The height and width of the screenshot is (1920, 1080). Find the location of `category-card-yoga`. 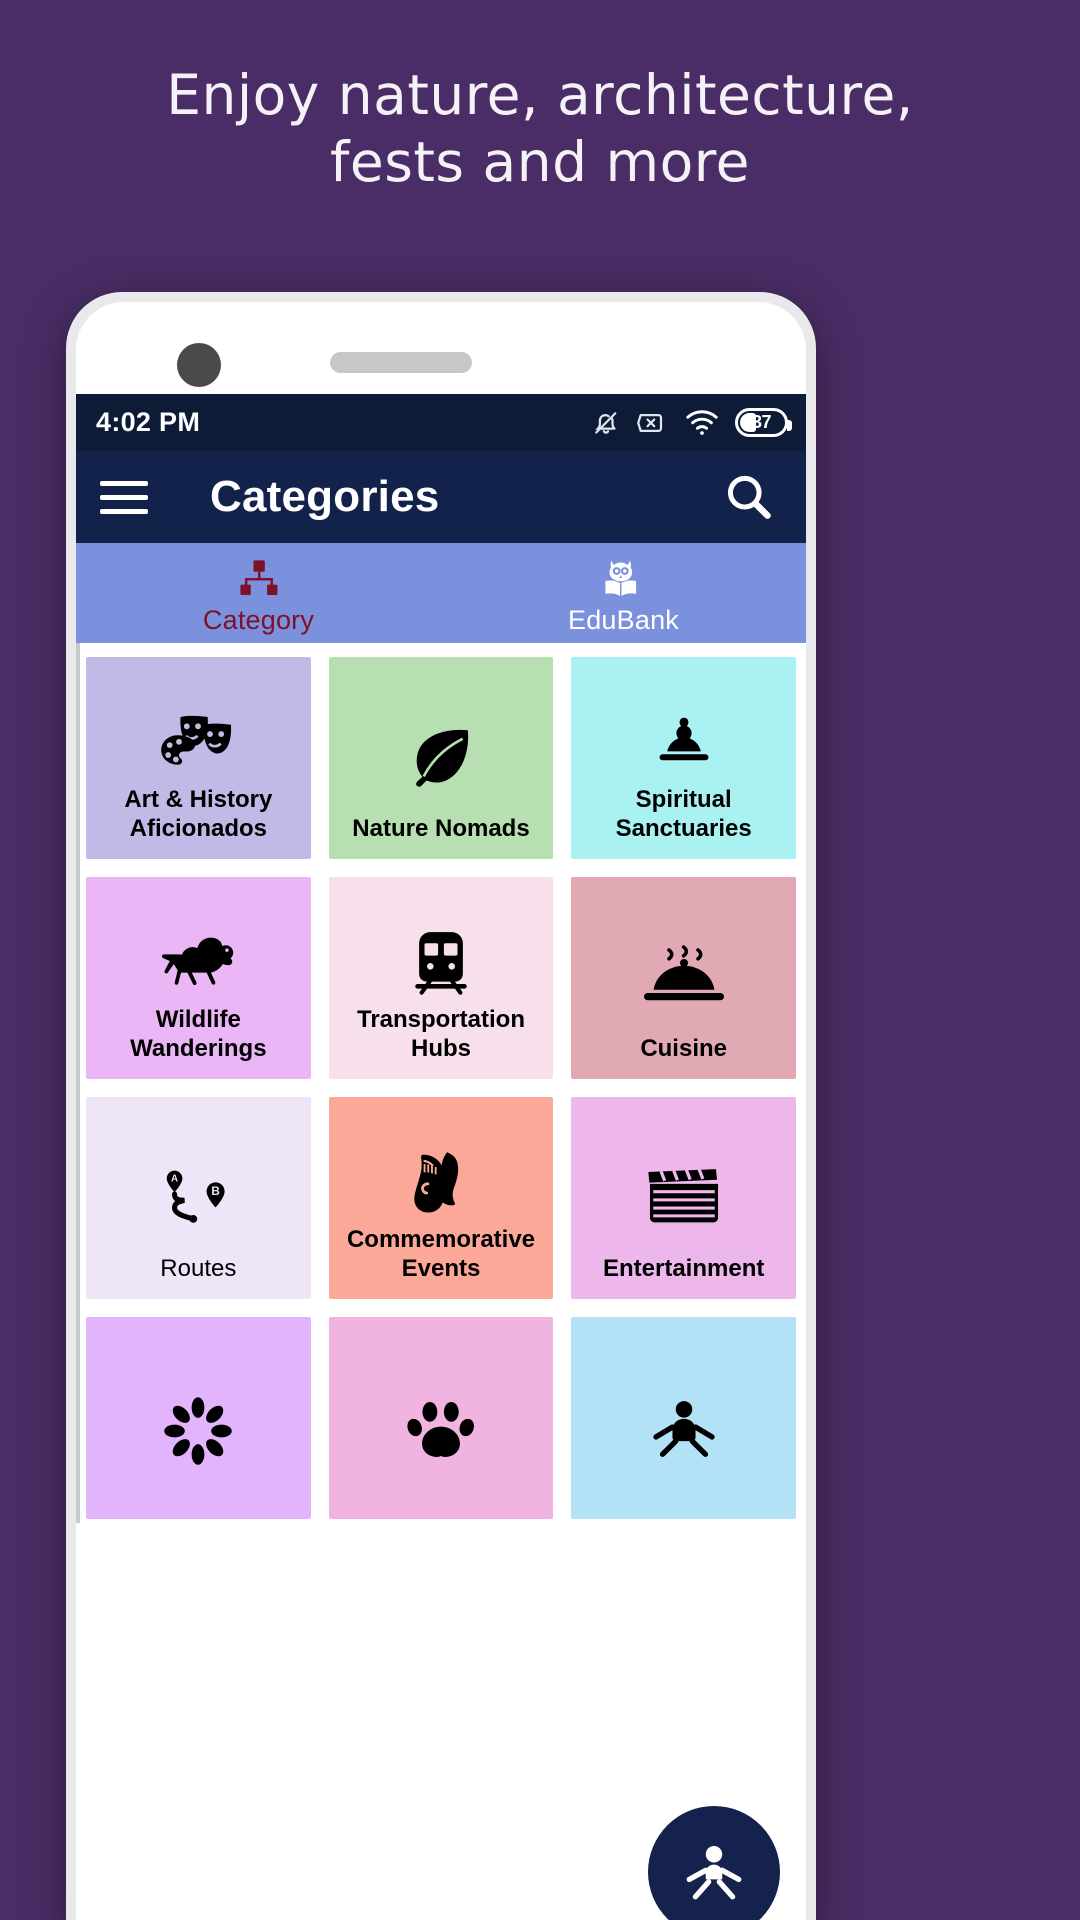

category-card-yoga is located at coordinates (683, 1418).